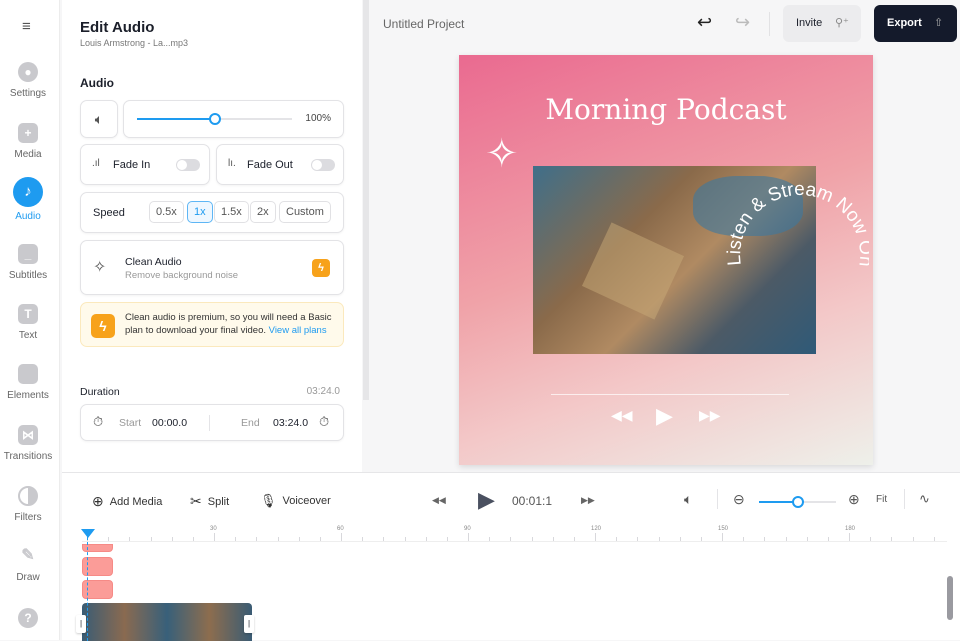 The image size is (960, 641). Describe the element at coordinates (28, 254) in the screenshot. I see `subtitles-icon: _` at that location.